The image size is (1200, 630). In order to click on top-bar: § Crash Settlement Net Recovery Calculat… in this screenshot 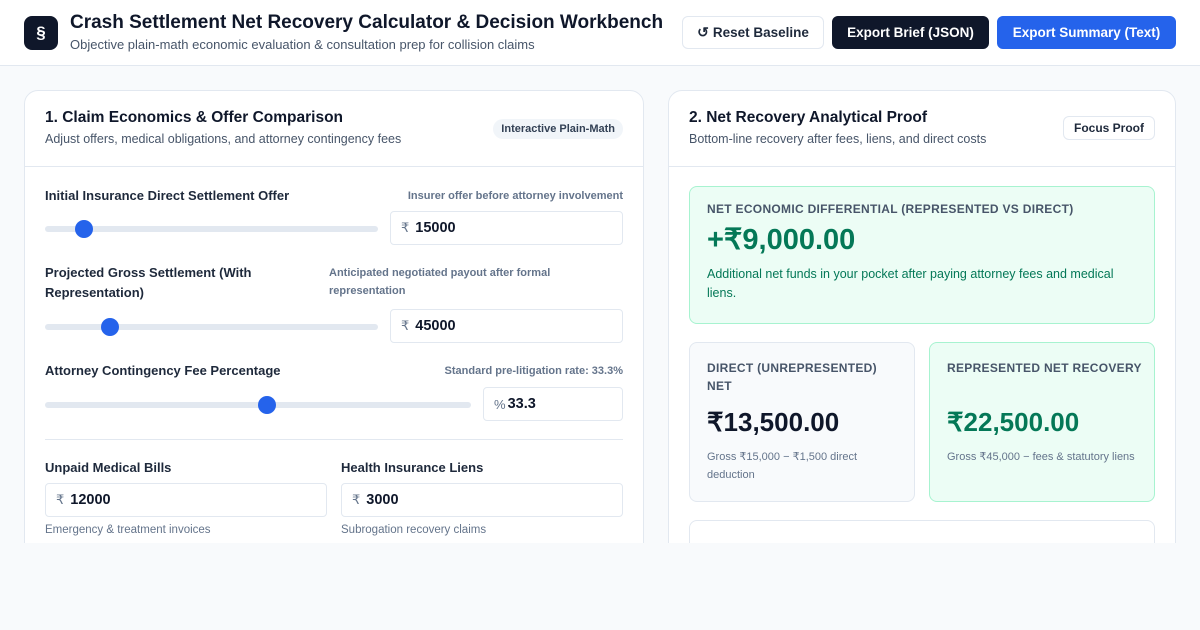, I will do `click(600, 33)`.